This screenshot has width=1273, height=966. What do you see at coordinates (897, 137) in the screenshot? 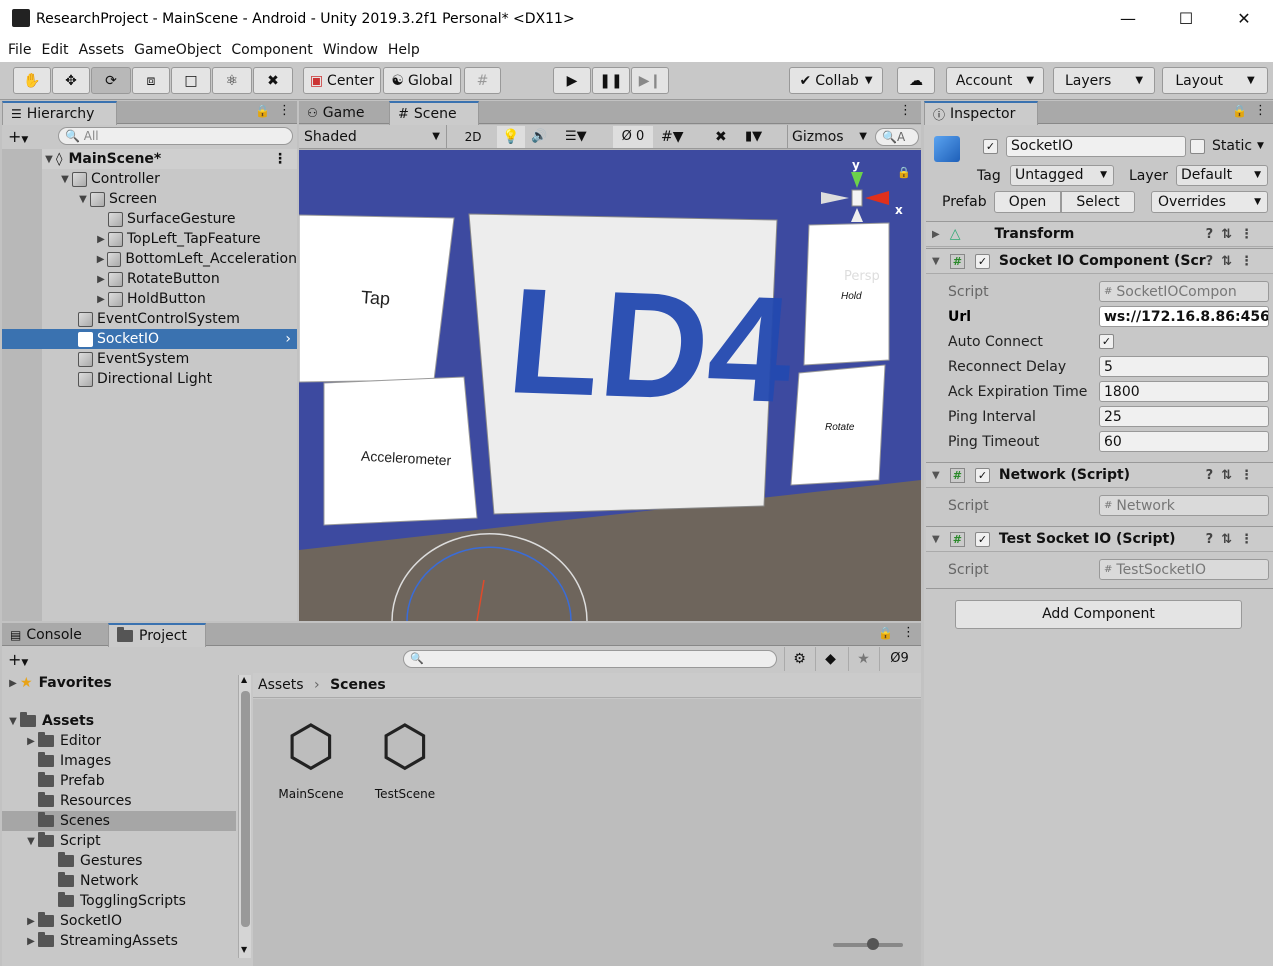
I see `scene-search-input: 🔍A` at bounding box center [897, 137].